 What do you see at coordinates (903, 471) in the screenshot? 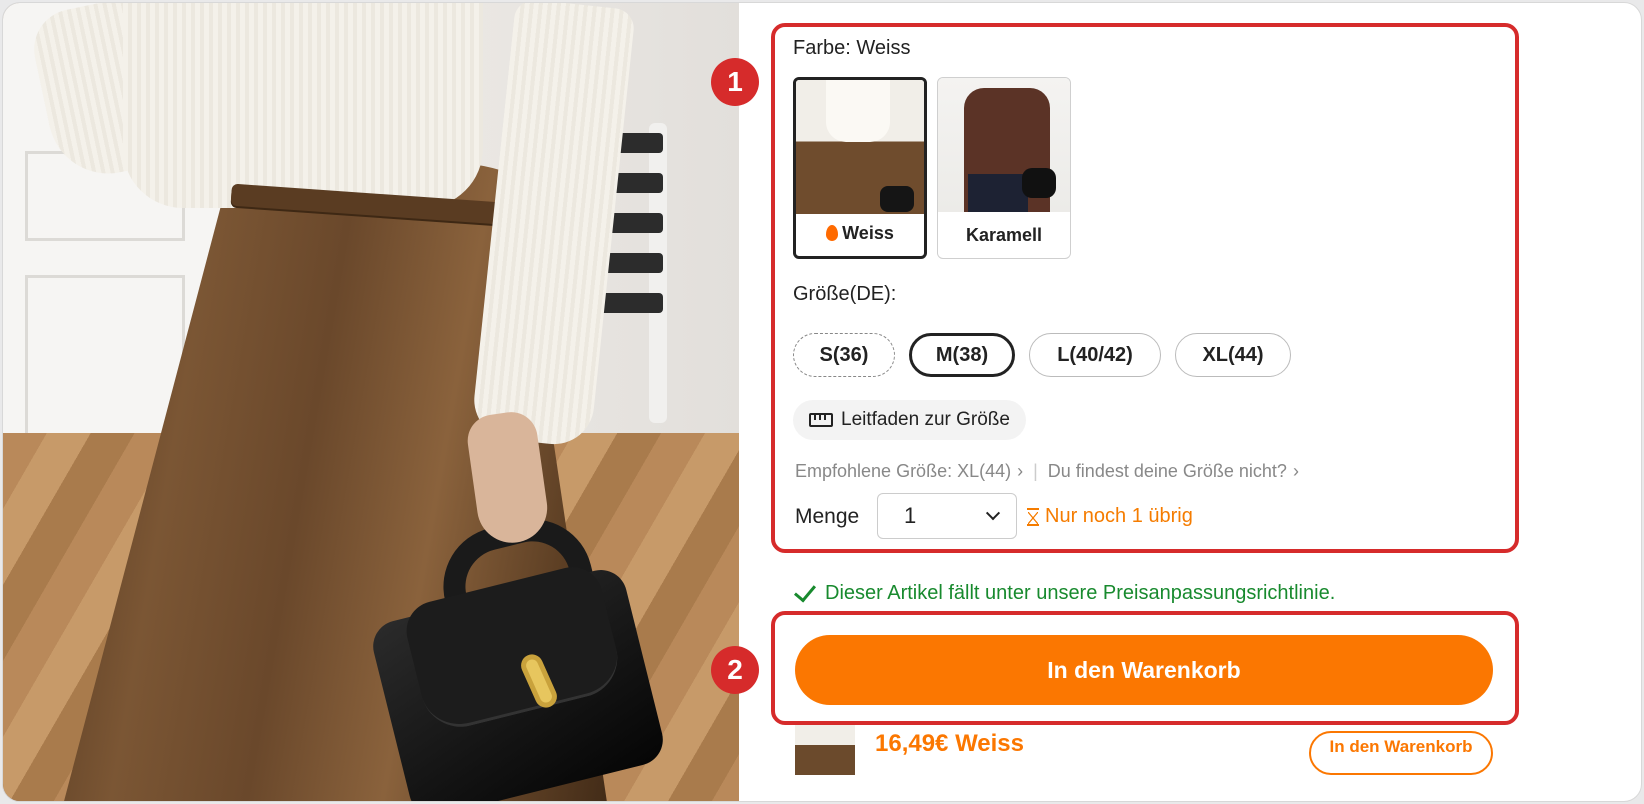
I see `recommended-size-link: Empfohlene Größe: XL(44)` at bounding box center [903, 471].